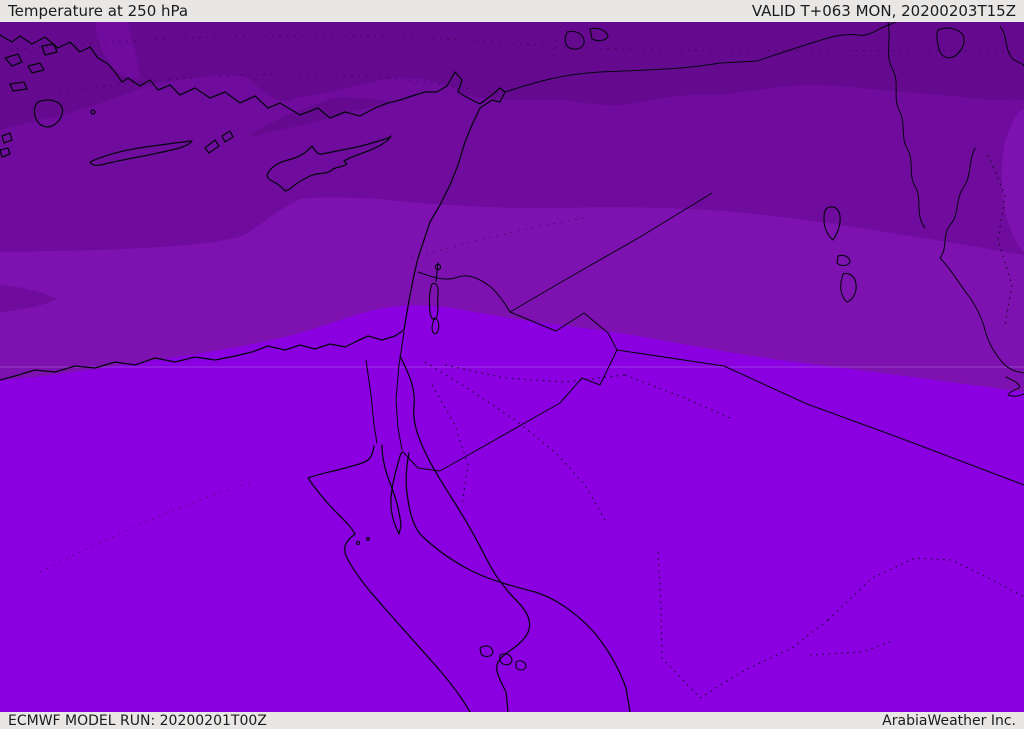  Describe the element at coordinates (949, 720) in the screenshot. I see `credit-label: ArabiaWeather Inc.` at that location.